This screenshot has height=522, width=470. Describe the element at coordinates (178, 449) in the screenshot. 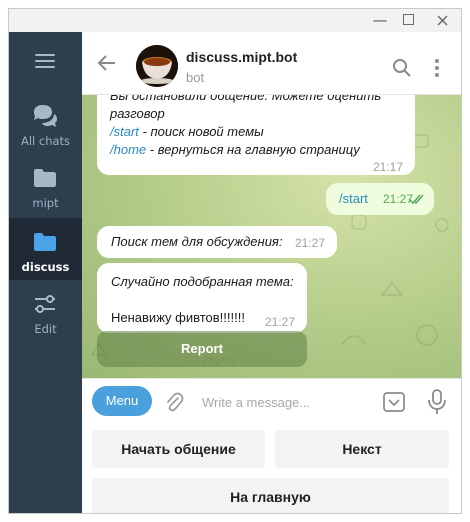

I see `start-chat-button: Начать общение` at that location.